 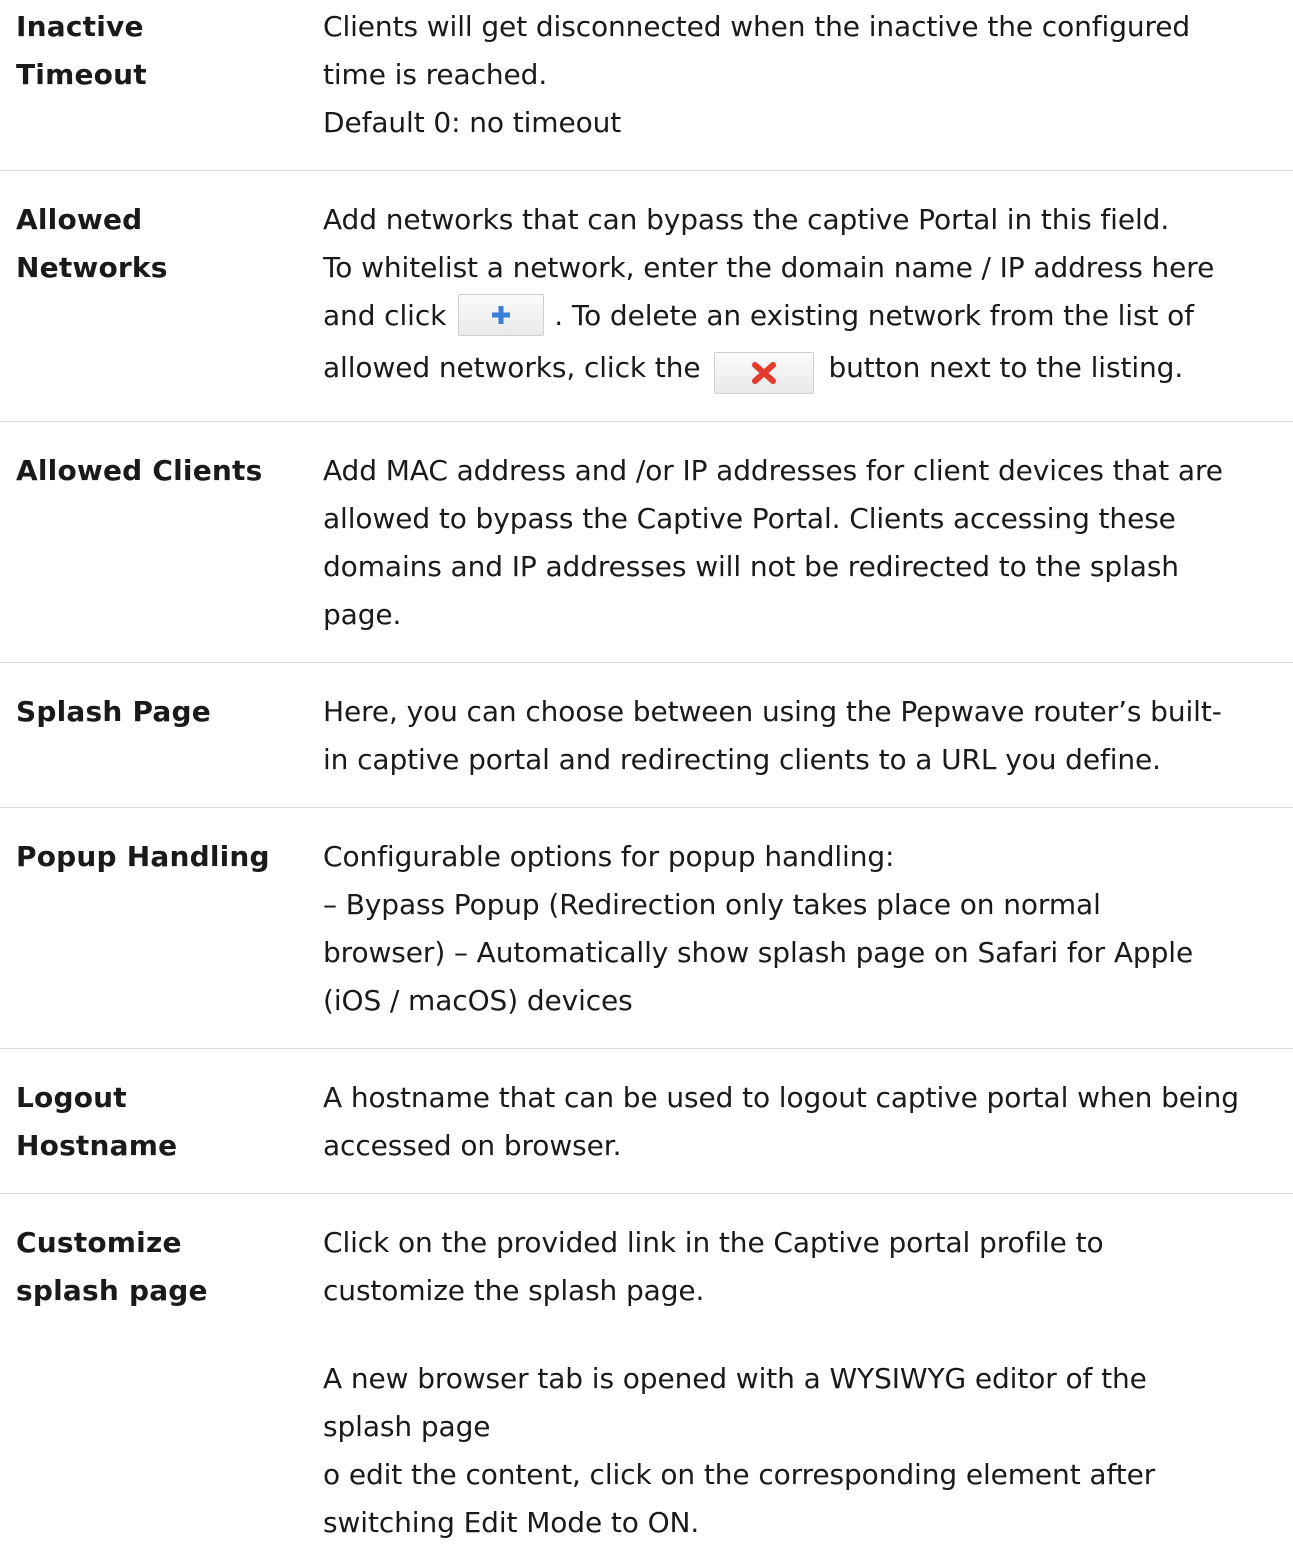 I want to click on desc-line: customize the splash page., so click(x=514, y=1290).